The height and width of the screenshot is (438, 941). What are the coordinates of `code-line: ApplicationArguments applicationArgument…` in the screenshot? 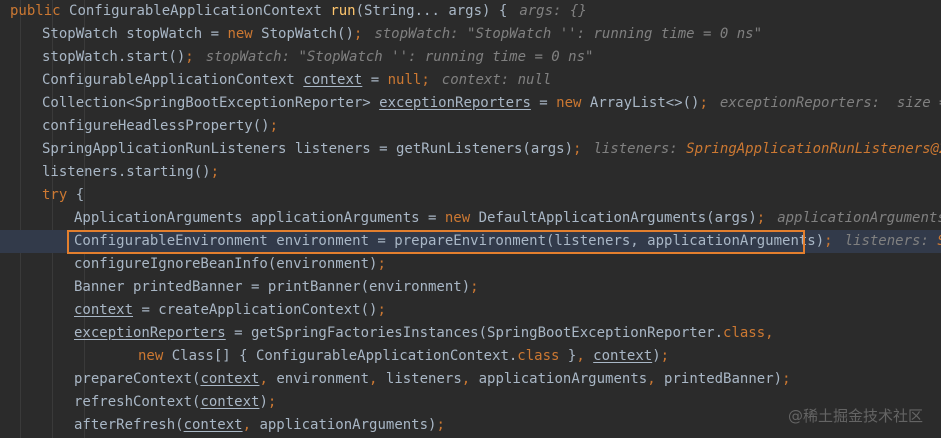 It's located at (470, 218).